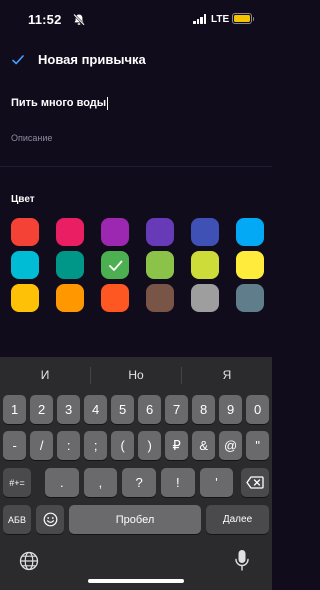  What do you see at coordinates (69, 445) in the screenshot?
I see `key: :` at bounding box center [69, 445].